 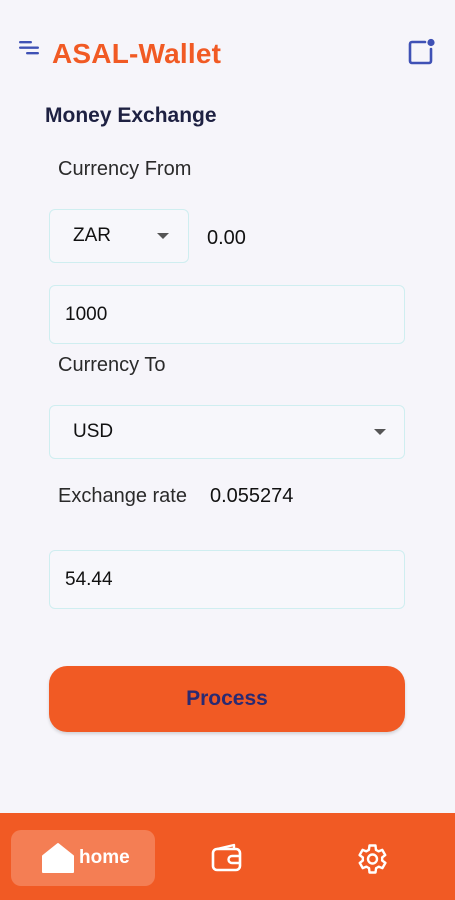 What do you see at coordinates (29, 48) in the screenshot?
I see `menu-icon` at bounding box center [29, 48].